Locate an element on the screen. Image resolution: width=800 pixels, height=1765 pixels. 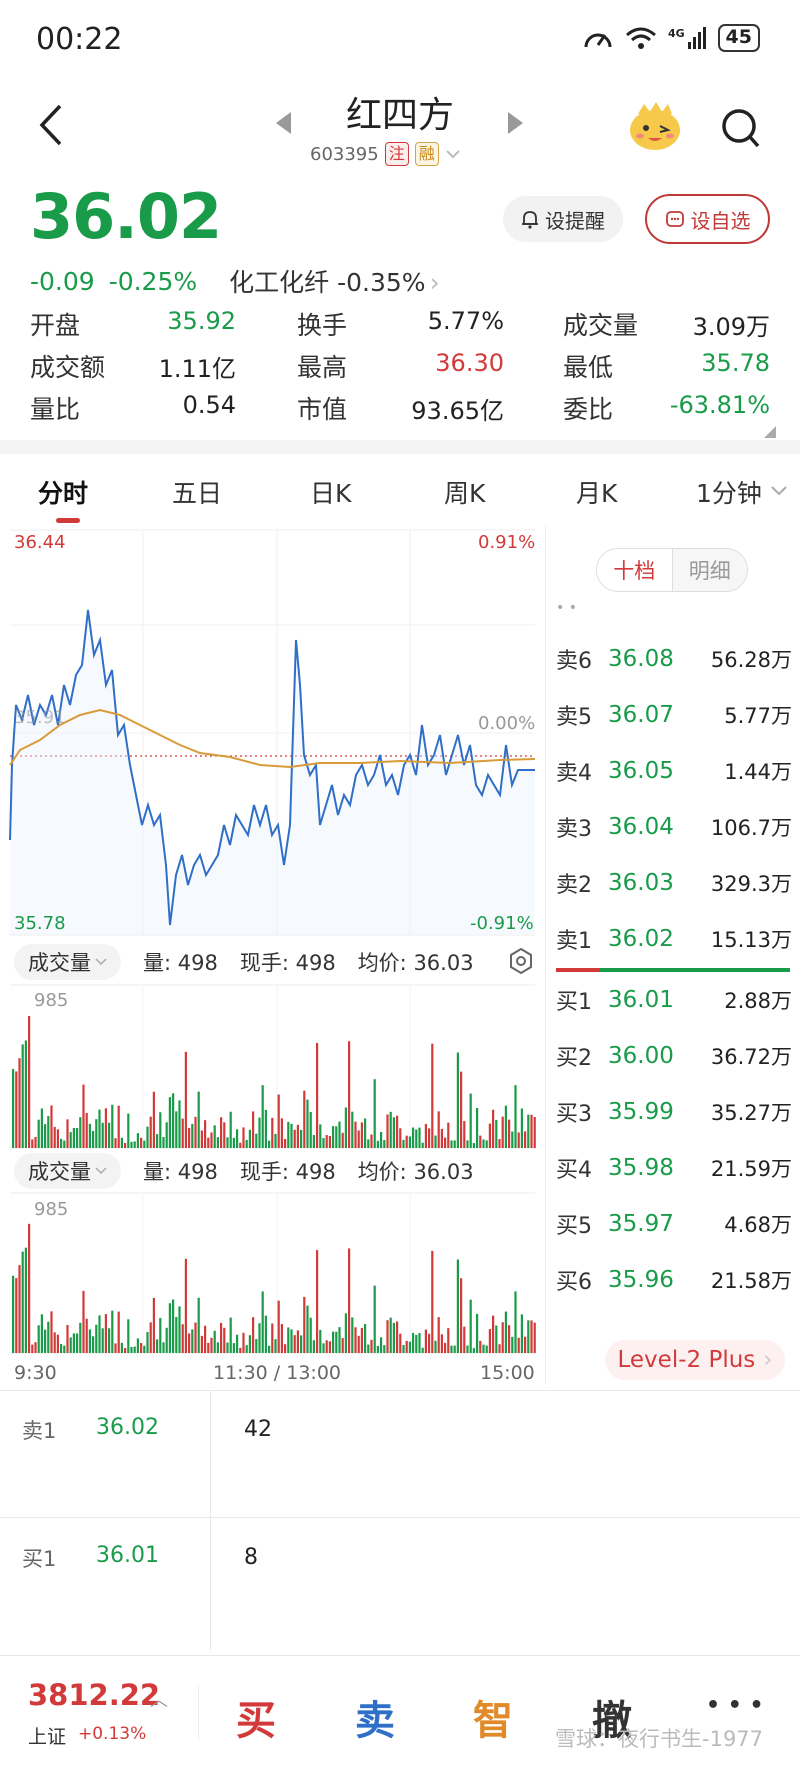
more-levels-hint: • • is located at coordinates (566, 608).